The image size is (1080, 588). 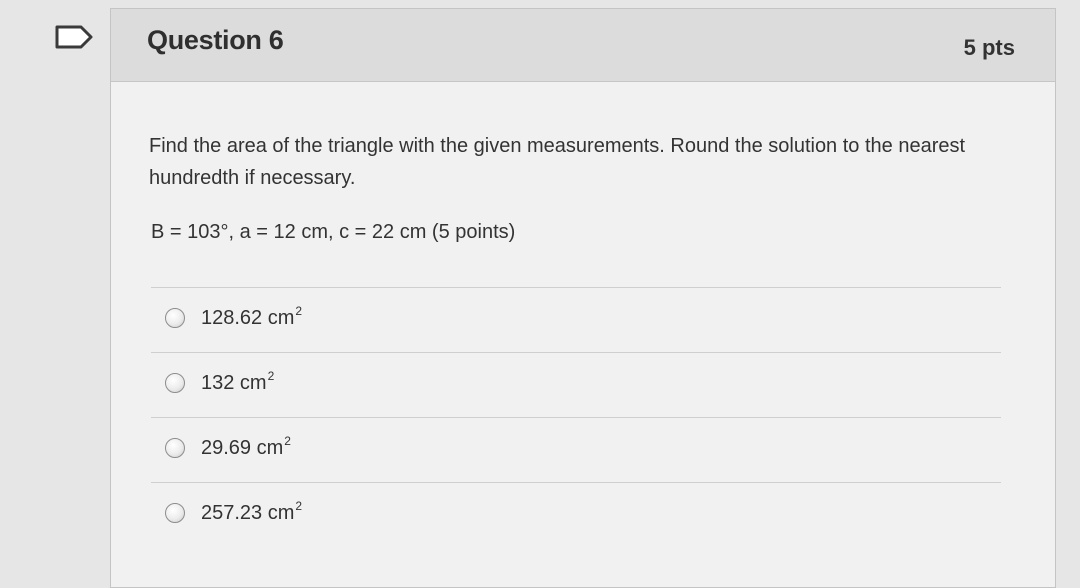 What do you see at coordinates (248, 513) in the screenshot?
I see `answer-value: 257.23 cm` at bounding box center [248, 513].